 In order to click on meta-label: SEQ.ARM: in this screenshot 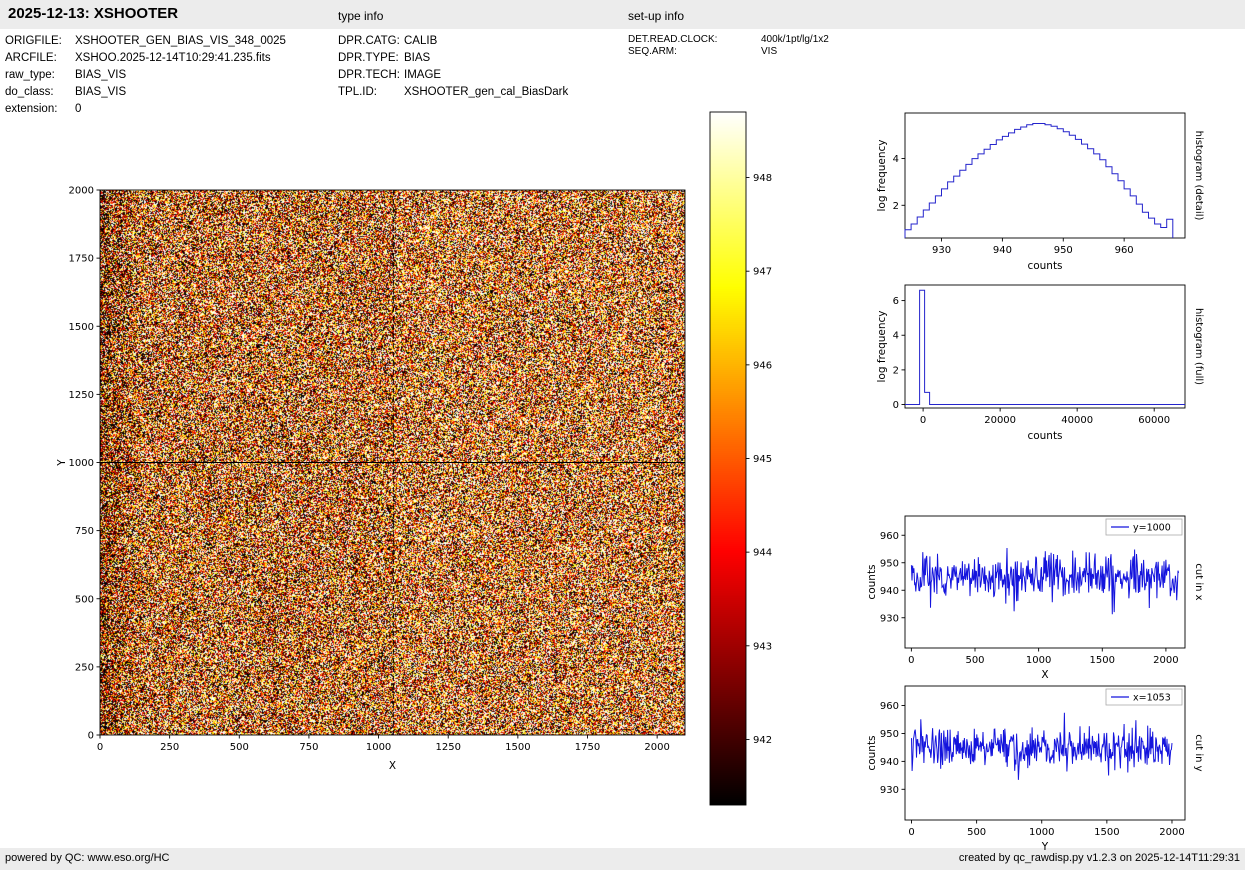, I will do `click(652, 51)`.